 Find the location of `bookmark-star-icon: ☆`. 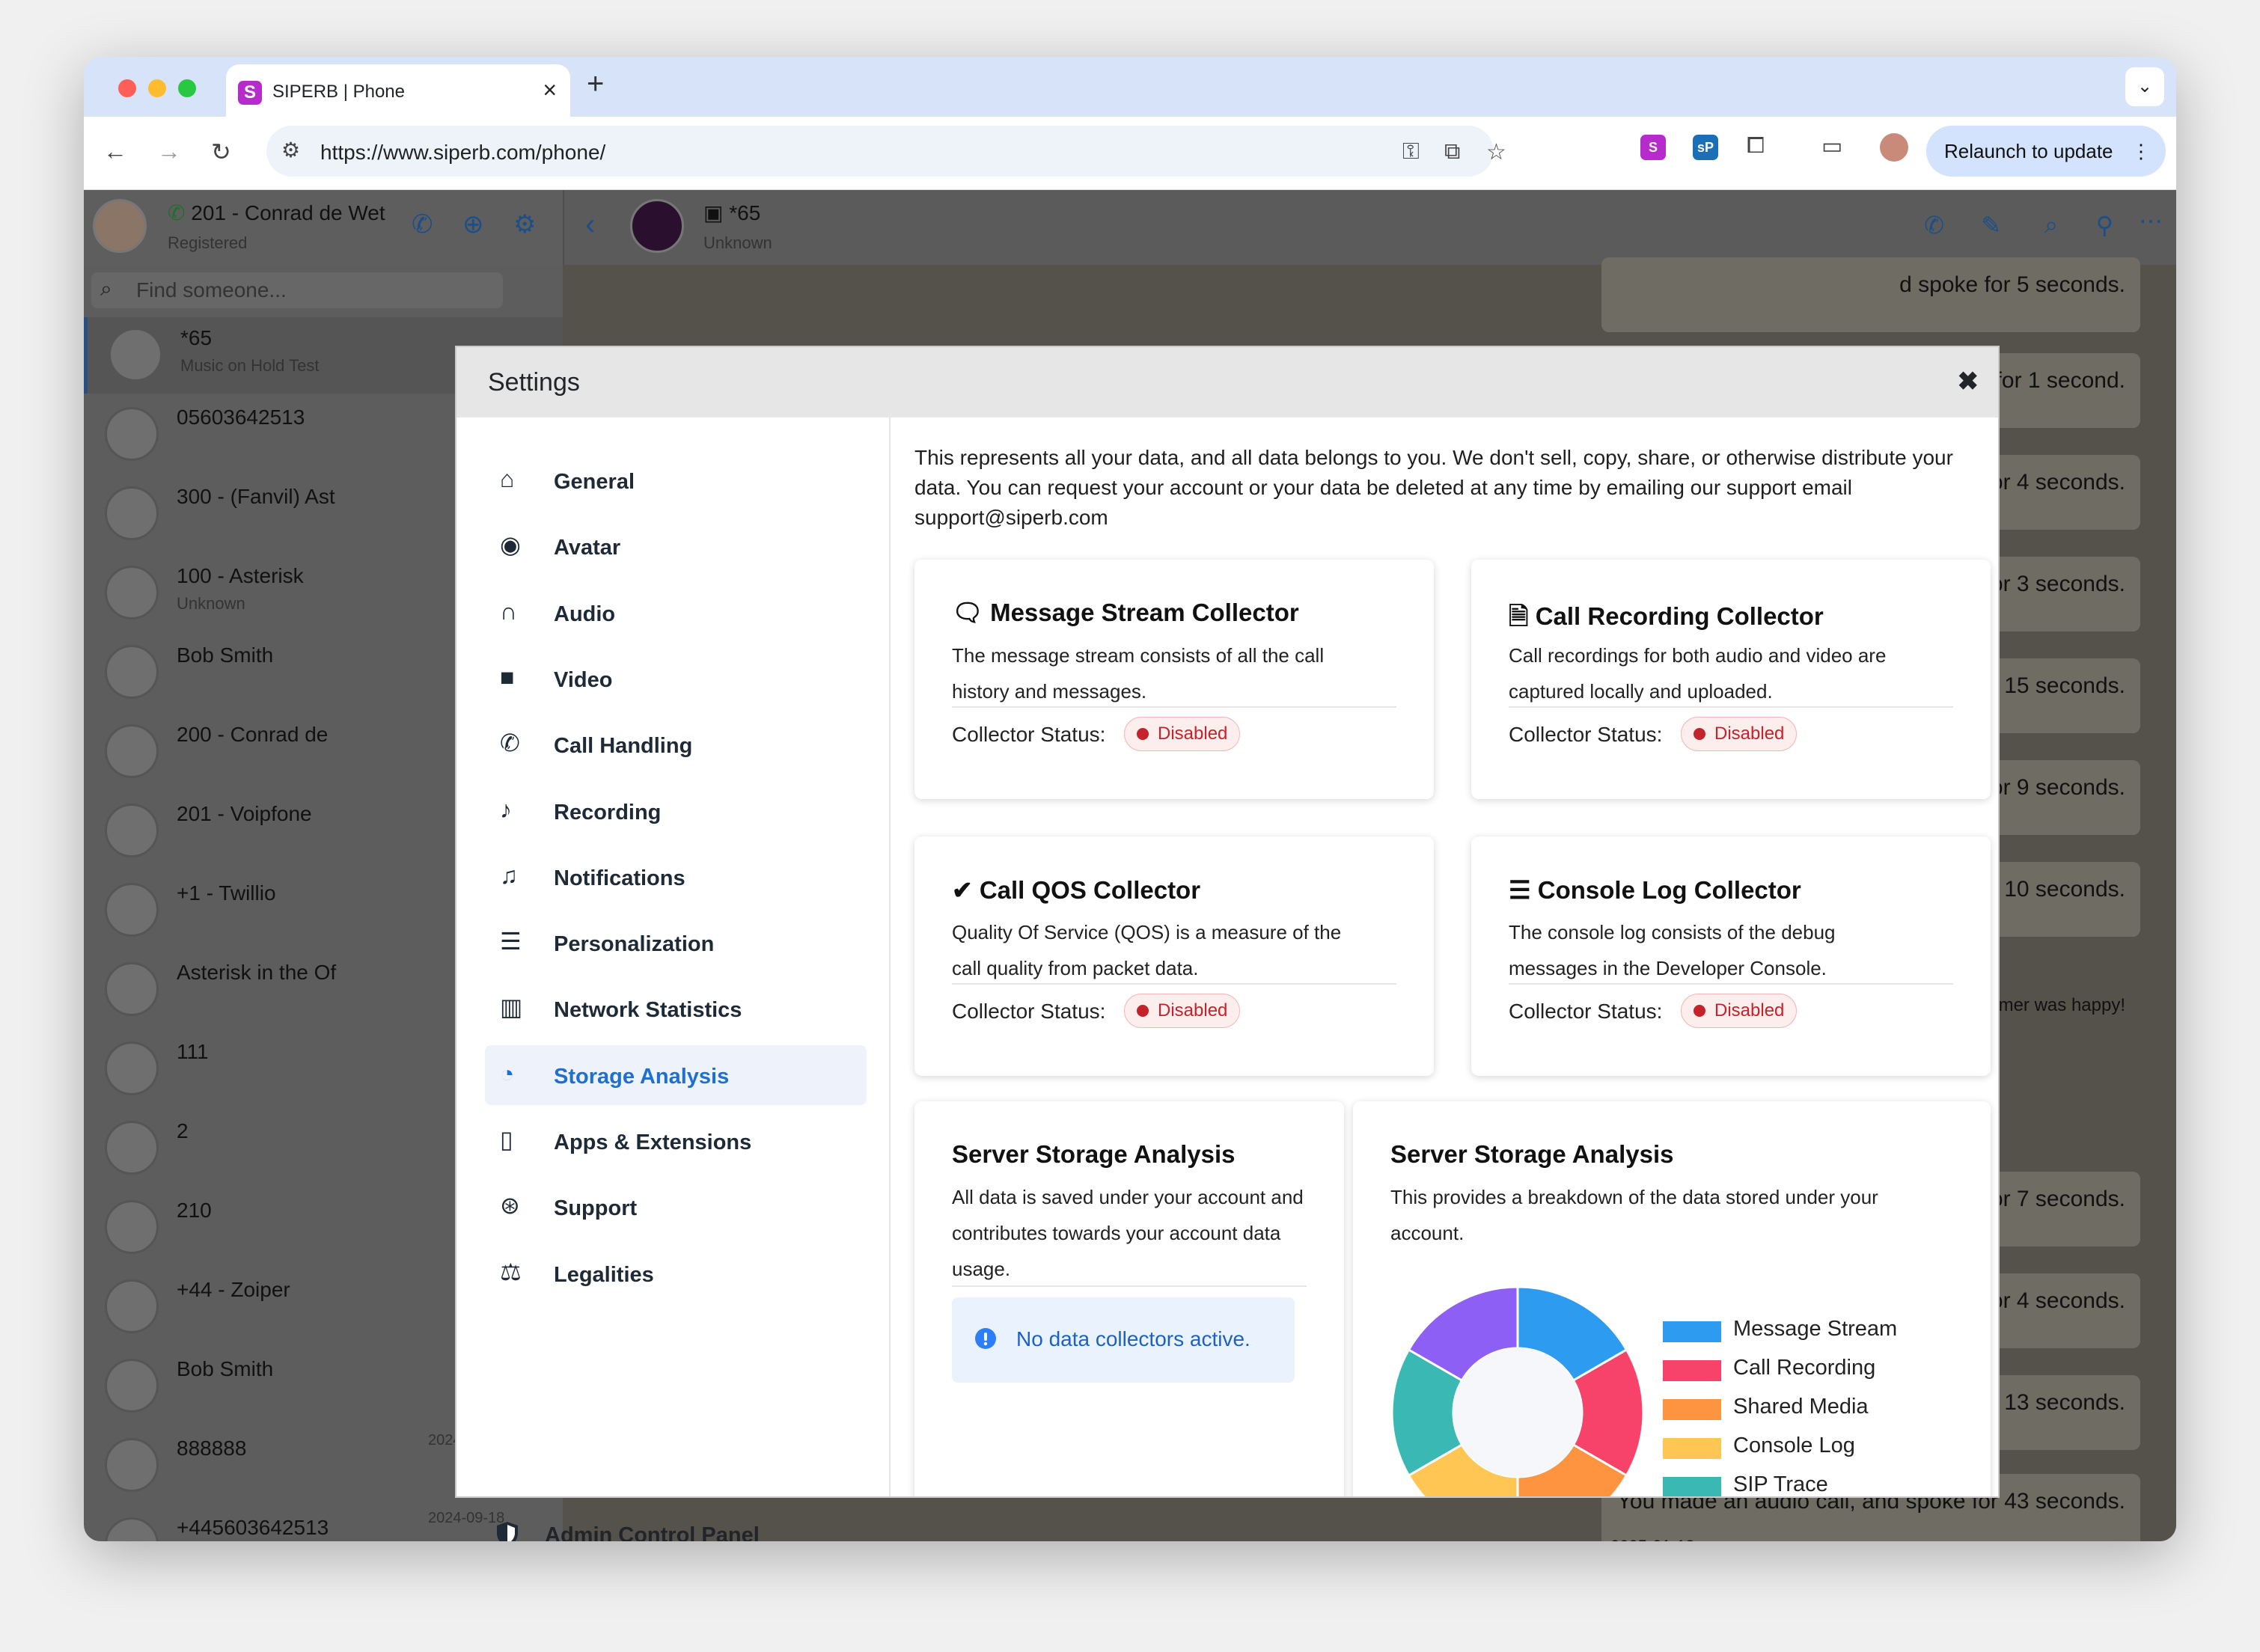

bookmark-star-icon: ☆ is located at coordinates (1496, 152).